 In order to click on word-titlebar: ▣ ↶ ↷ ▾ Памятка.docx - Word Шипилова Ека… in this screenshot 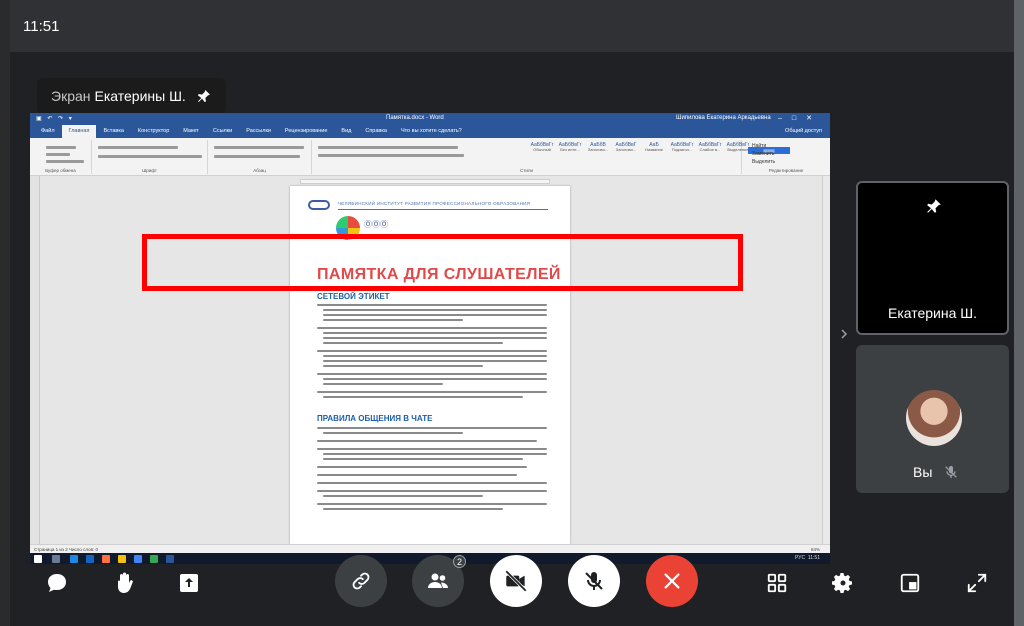, I will do `click(430, 119)`.